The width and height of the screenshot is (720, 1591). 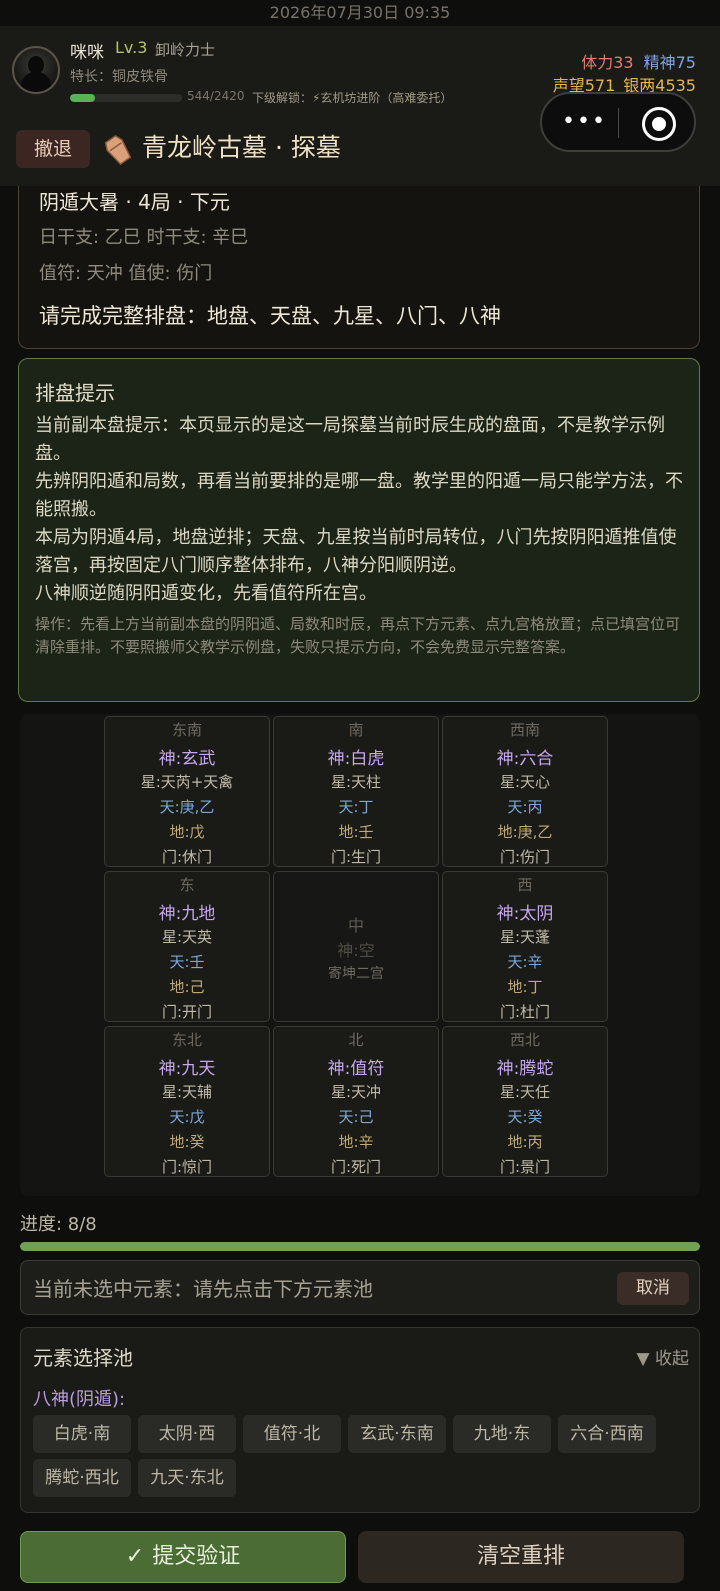 I want to click on element-group-label: 八神(阴遁):, so click(x=79, y=1399).